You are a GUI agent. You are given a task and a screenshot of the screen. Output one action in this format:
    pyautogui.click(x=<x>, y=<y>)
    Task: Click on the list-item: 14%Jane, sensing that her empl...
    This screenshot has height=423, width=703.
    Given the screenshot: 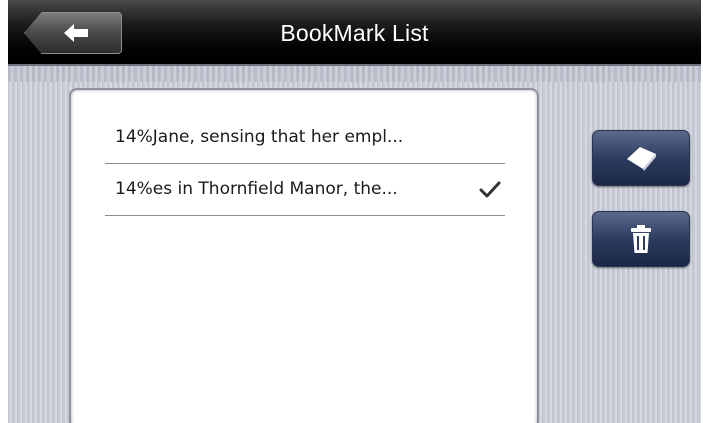 What is the action you would take?
    pyautogui.click(x=305, y=138)
    